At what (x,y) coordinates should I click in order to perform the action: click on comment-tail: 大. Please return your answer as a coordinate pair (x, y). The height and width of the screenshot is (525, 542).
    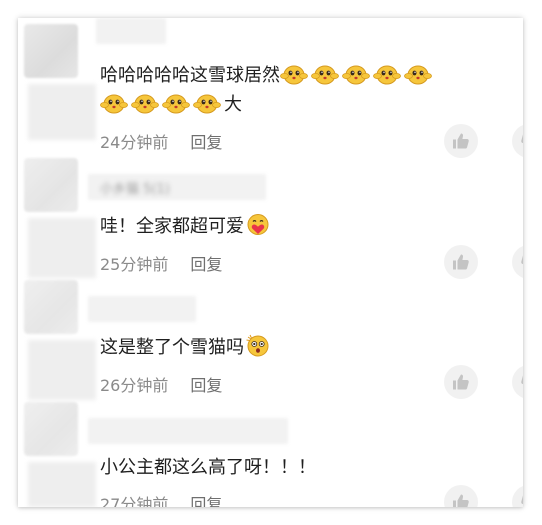
    Looking at the image, I should click on (233, 104).